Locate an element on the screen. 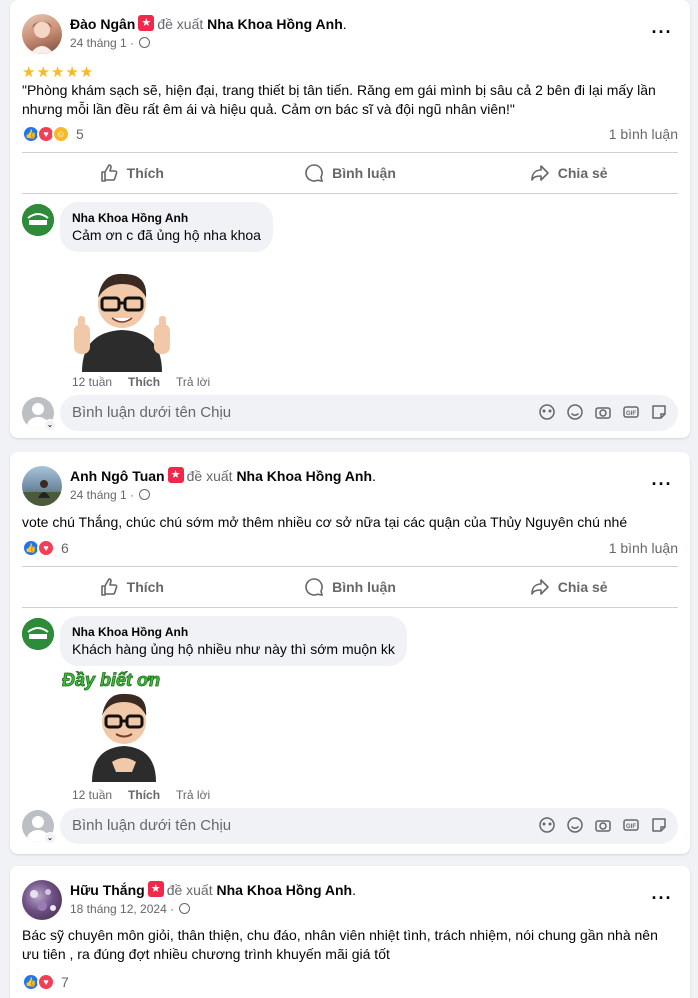  reaction-count: 6 is located at coordinates (65, 548).